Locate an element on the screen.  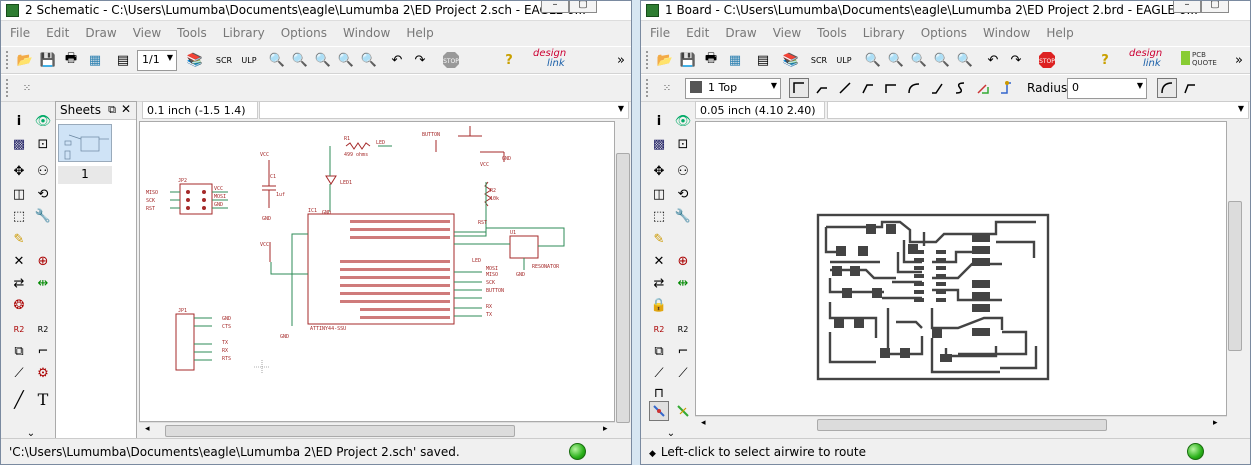
schematic-horizontal-scrollbar: ◂ ▸ is located at coordinates (377, 430).